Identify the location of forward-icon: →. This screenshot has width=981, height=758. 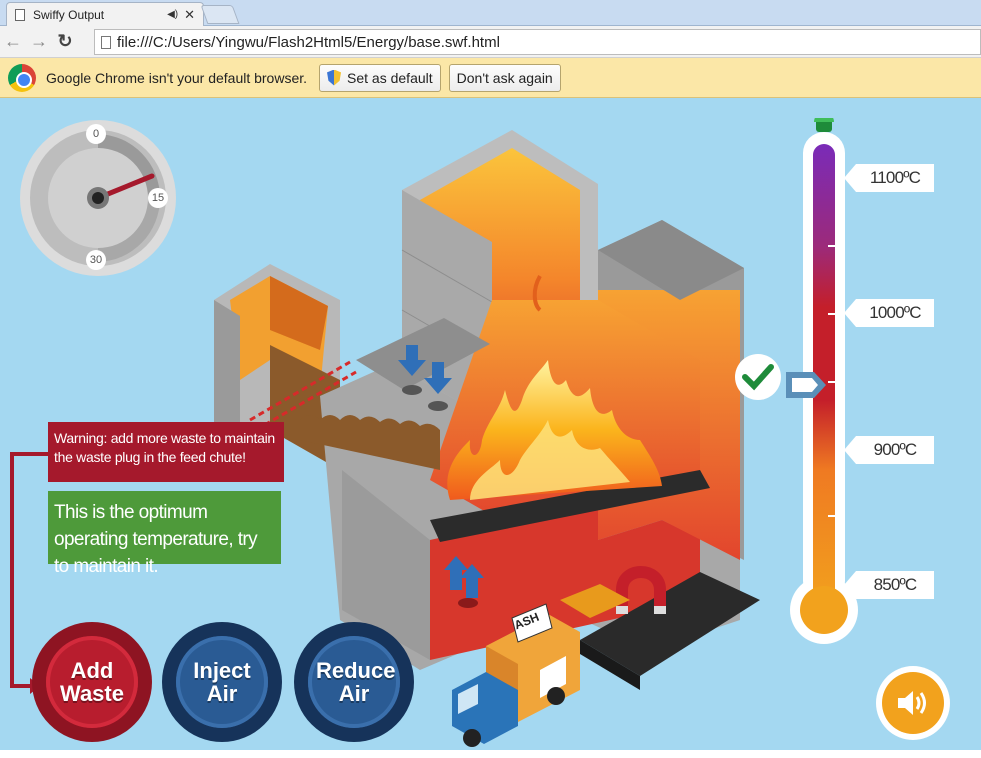
(39, 41).